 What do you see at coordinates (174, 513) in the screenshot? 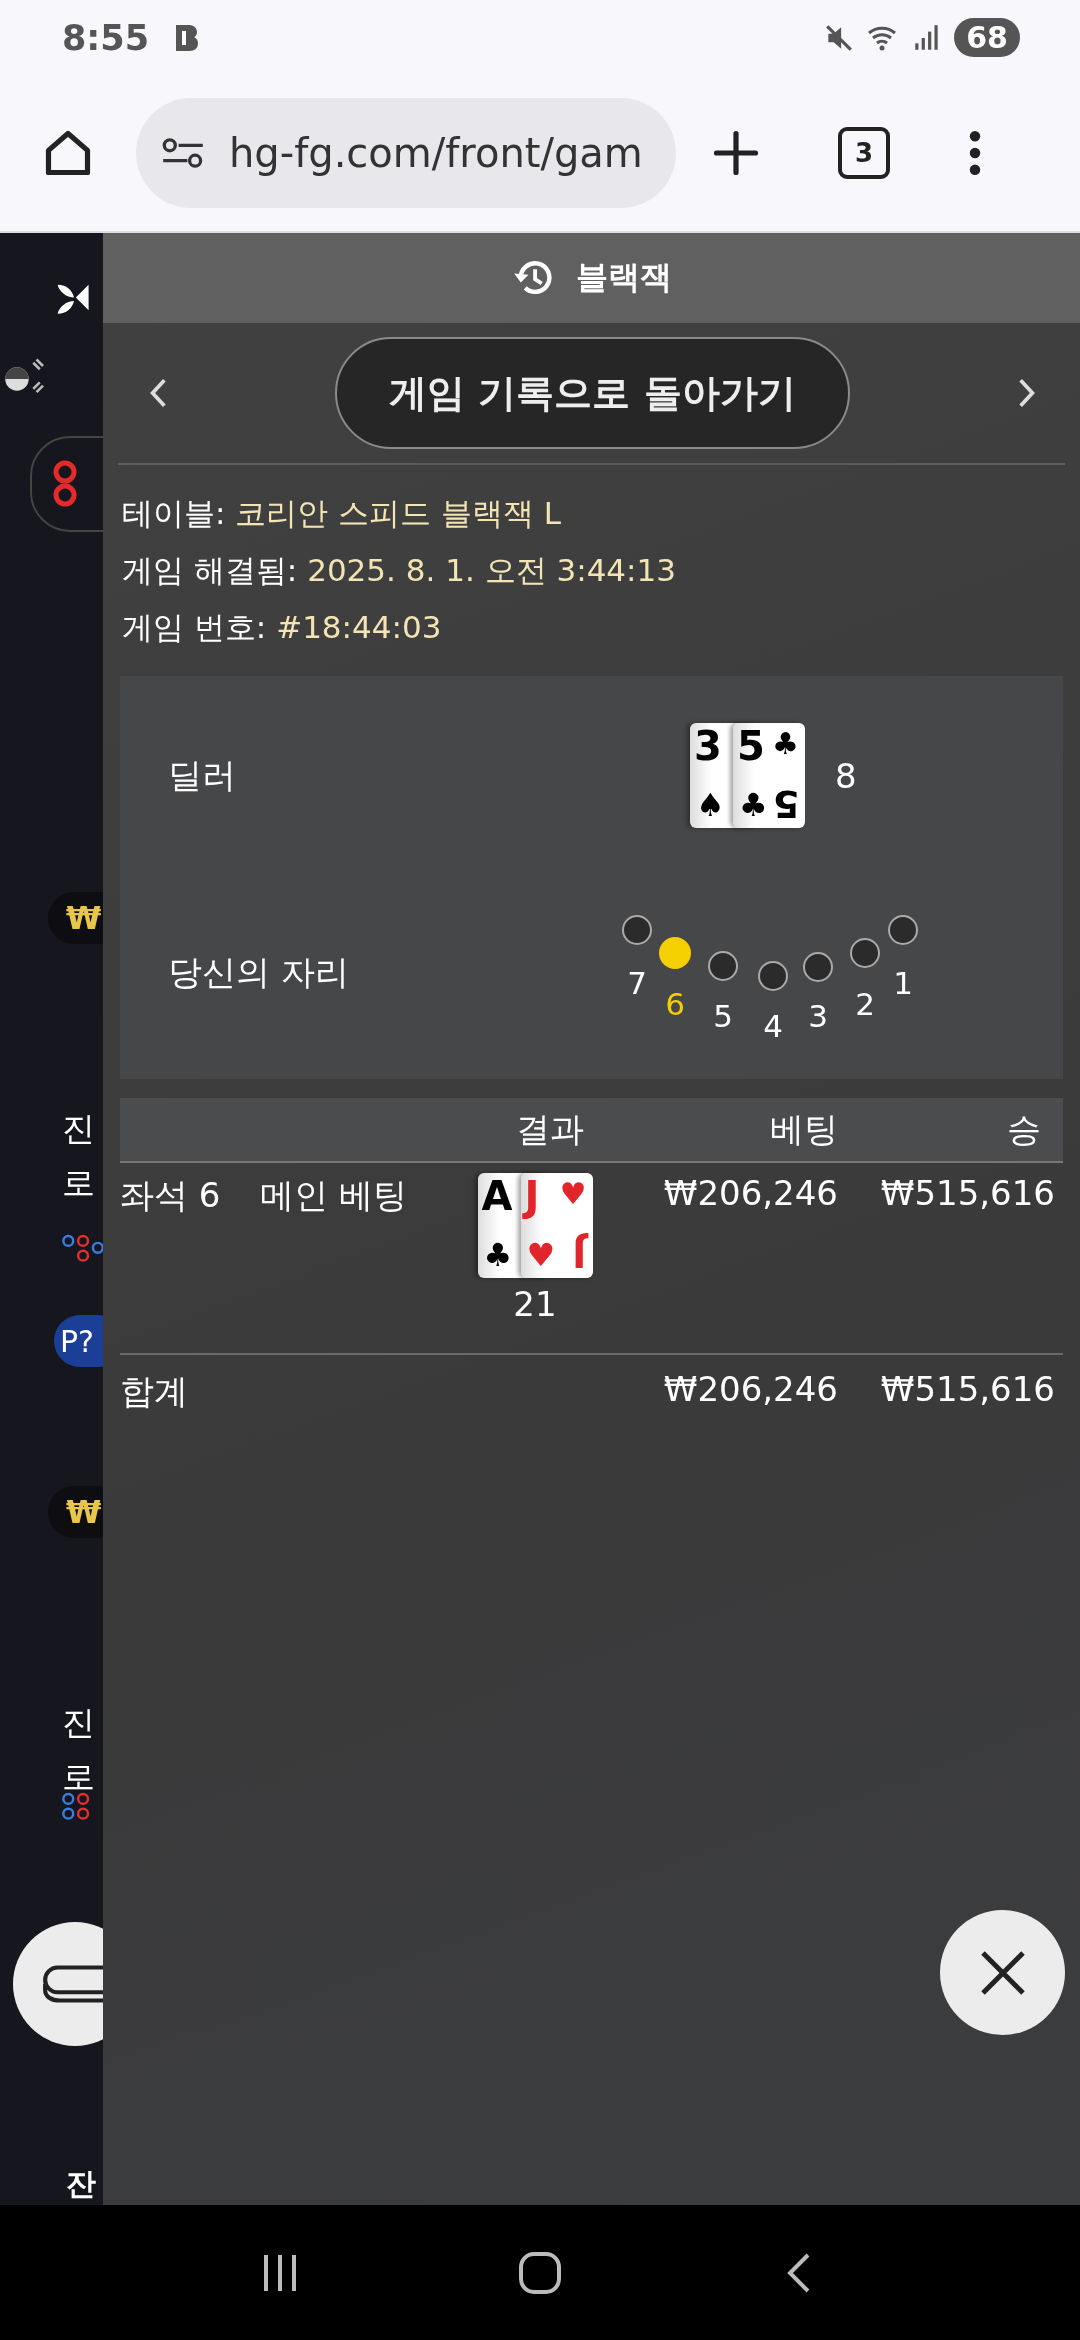
I see `info-label: 테이블:` at bounding box center [174, 513].